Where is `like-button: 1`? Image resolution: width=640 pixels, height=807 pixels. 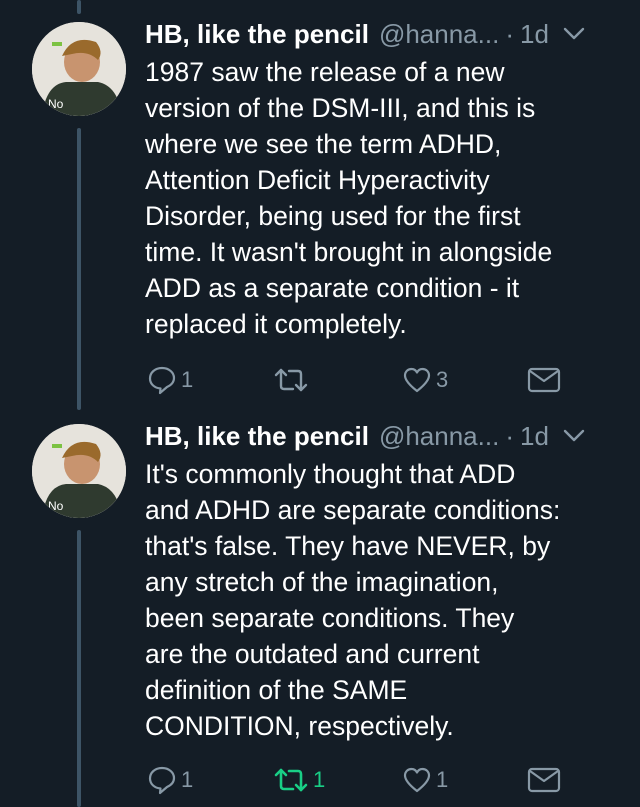 like-button: 1 is located at coordinates (425, 780).